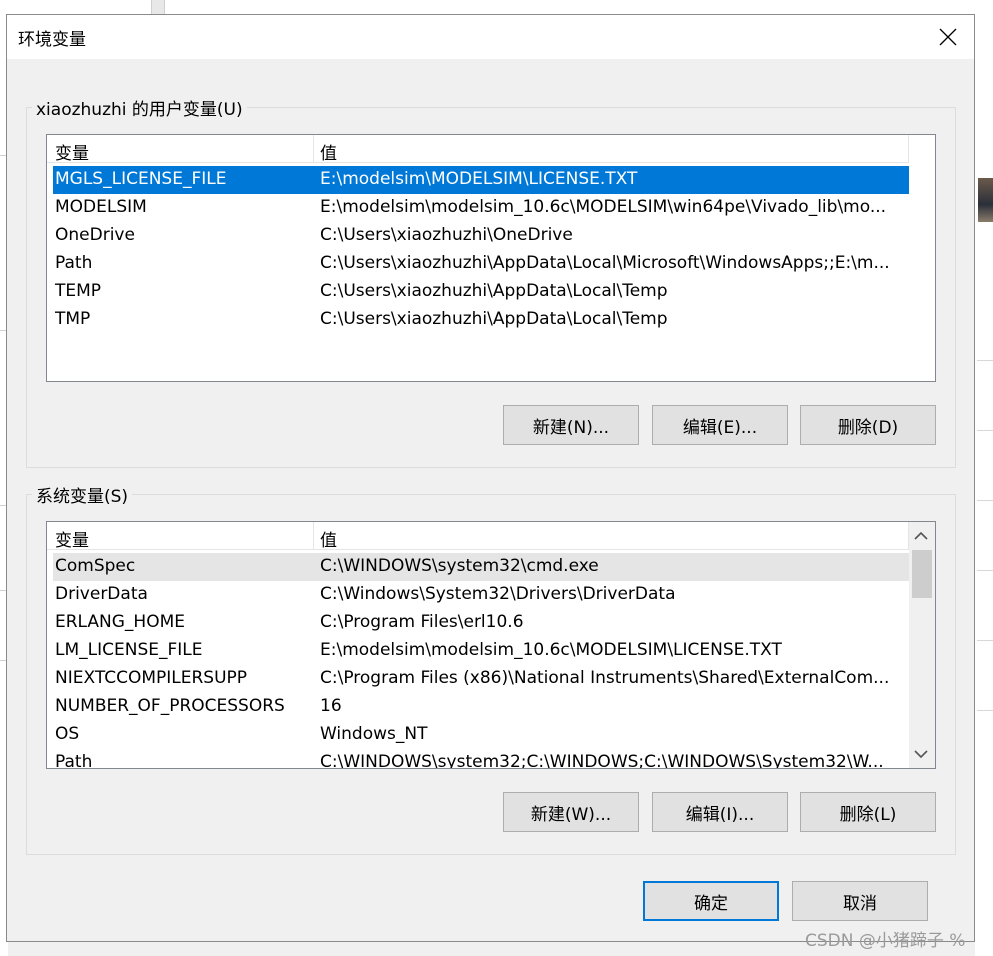  What do you see at coordinates (922, 574) in the screenshot?
I see `scrollbar-thumb` at bounding box center [922, 574].